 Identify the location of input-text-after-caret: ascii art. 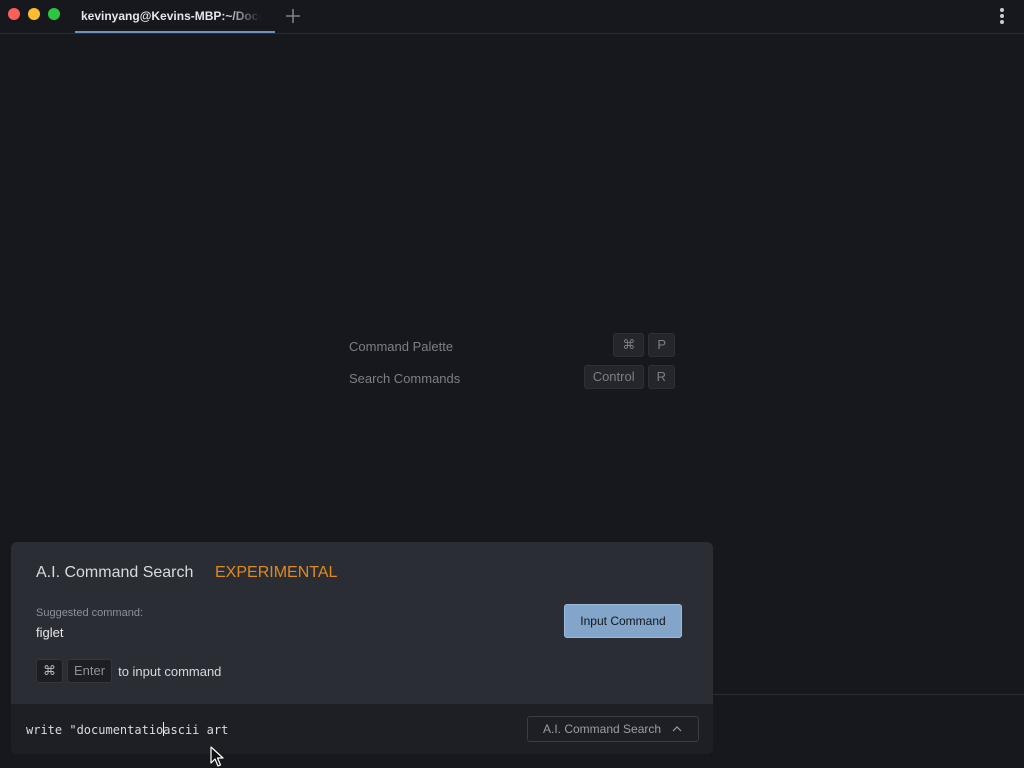
(196, 730).